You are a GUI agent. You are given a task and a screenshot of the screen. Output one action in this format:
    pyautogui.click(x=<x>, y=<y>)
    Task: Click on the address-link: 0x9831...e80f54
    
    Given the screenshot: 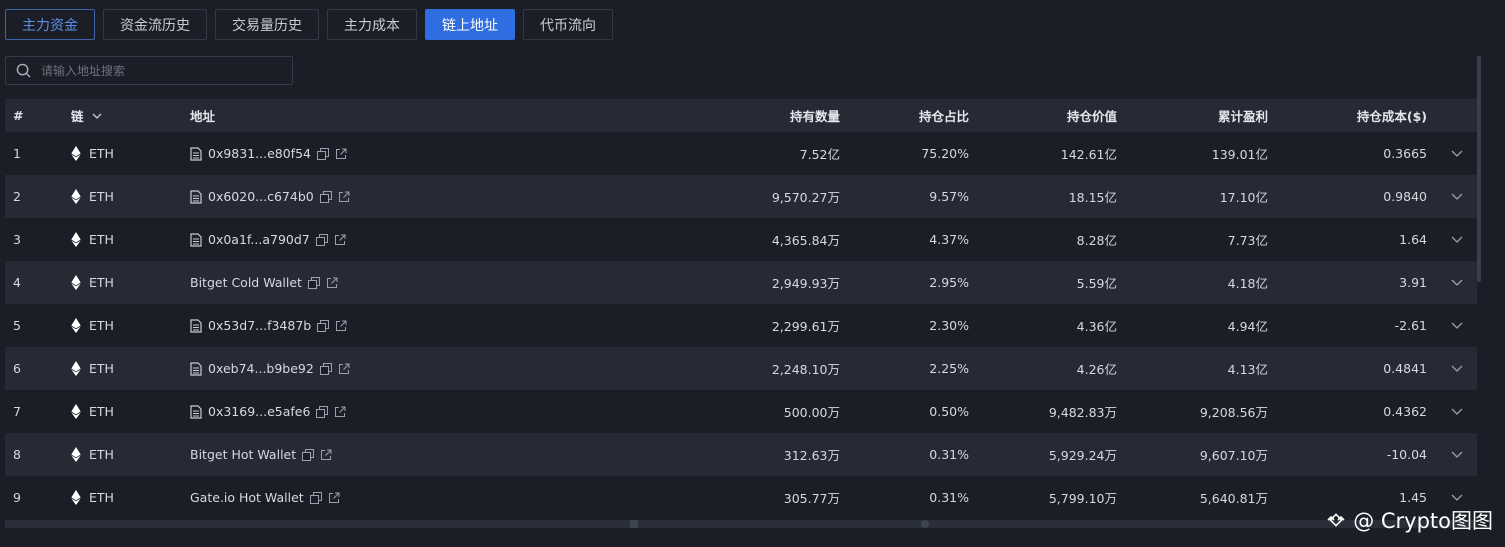 What is the action you would take?
    pyautogui.click(x=259, y=153)
    